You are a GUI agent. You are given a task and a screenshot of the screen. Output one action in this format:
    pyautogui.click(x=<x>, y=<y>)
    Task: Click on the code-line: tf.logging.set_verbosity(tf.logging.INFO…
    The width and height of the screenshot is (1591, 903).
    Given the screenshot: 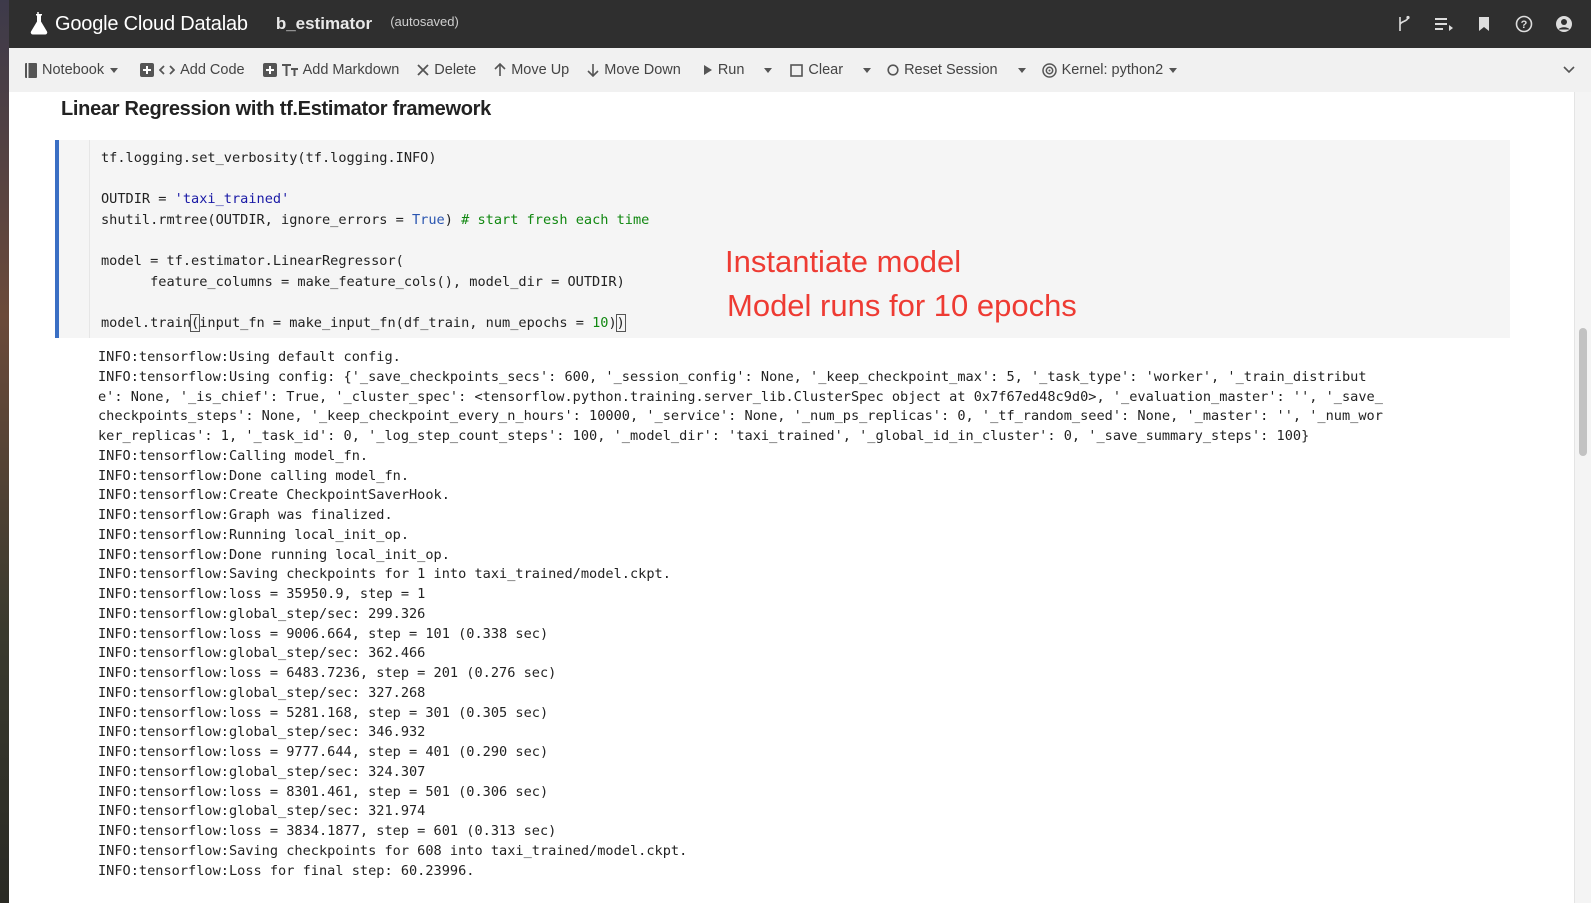 What is the action you would take?
    pyautogui.click(x=269, y=158)
    